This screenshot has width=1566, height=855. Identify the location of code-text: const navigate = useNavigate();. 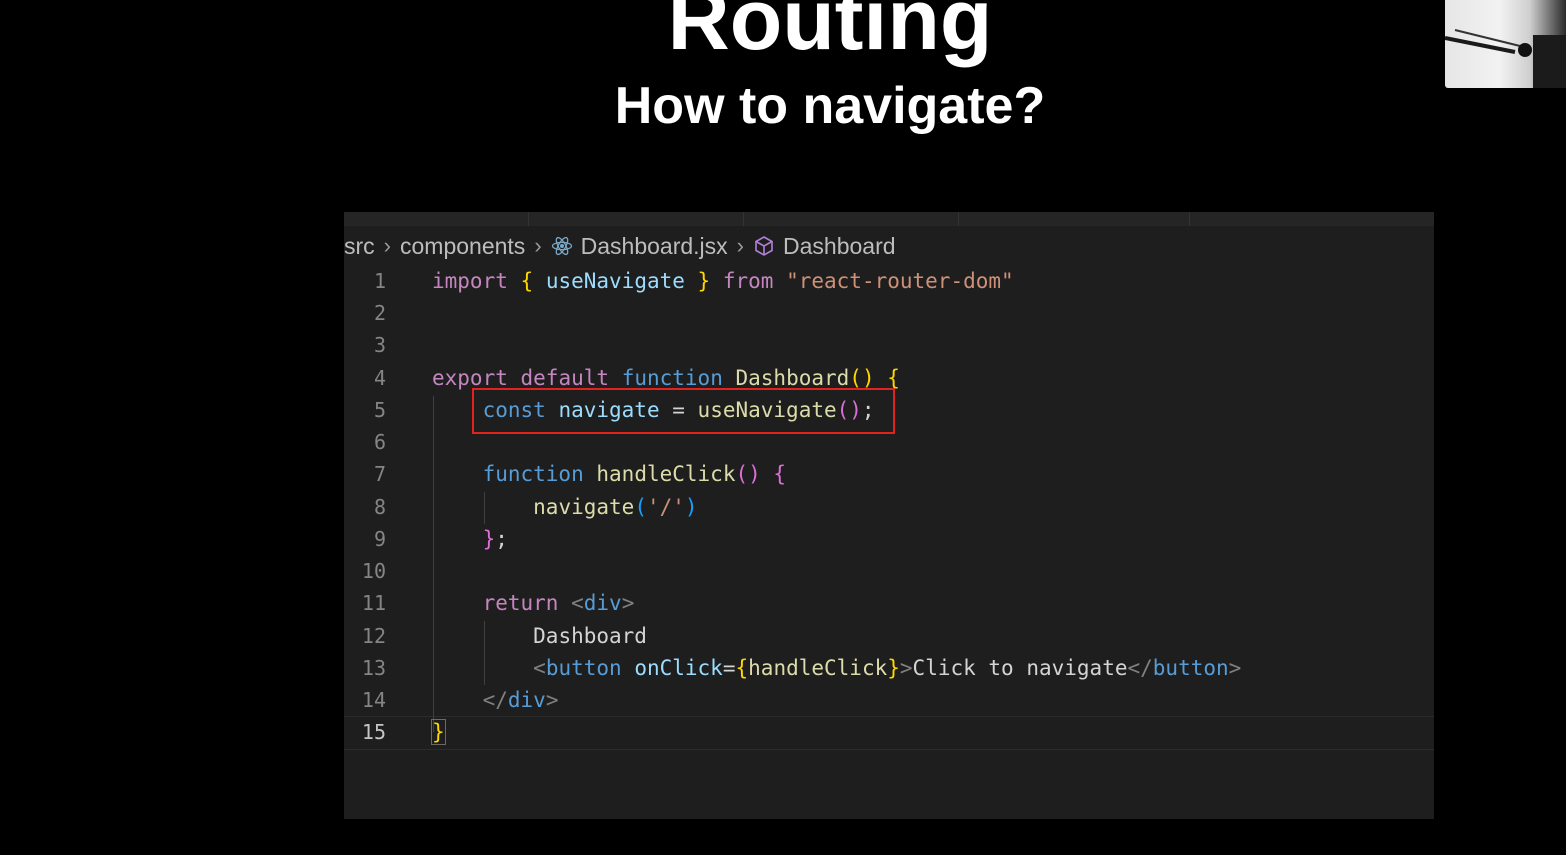
(678, 410).